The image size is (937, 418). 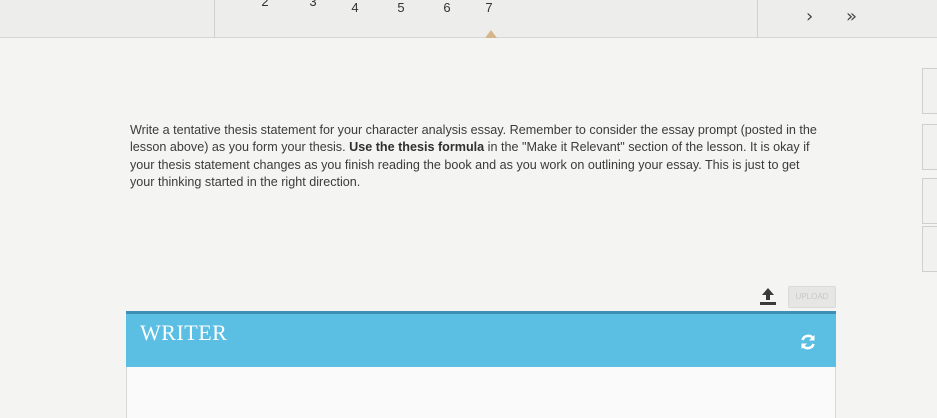 What do you see at coordinates (313, 4) in the screenshot?
I see `page-number-3: 3` at bounding box center [313, 4].